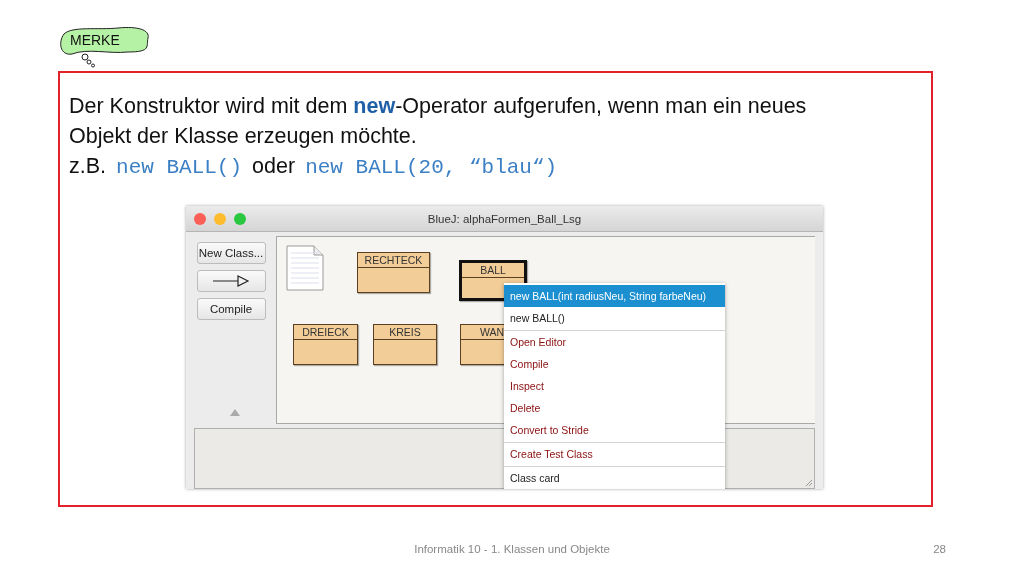  I want to click on arrow-icon, so click(231, 281).